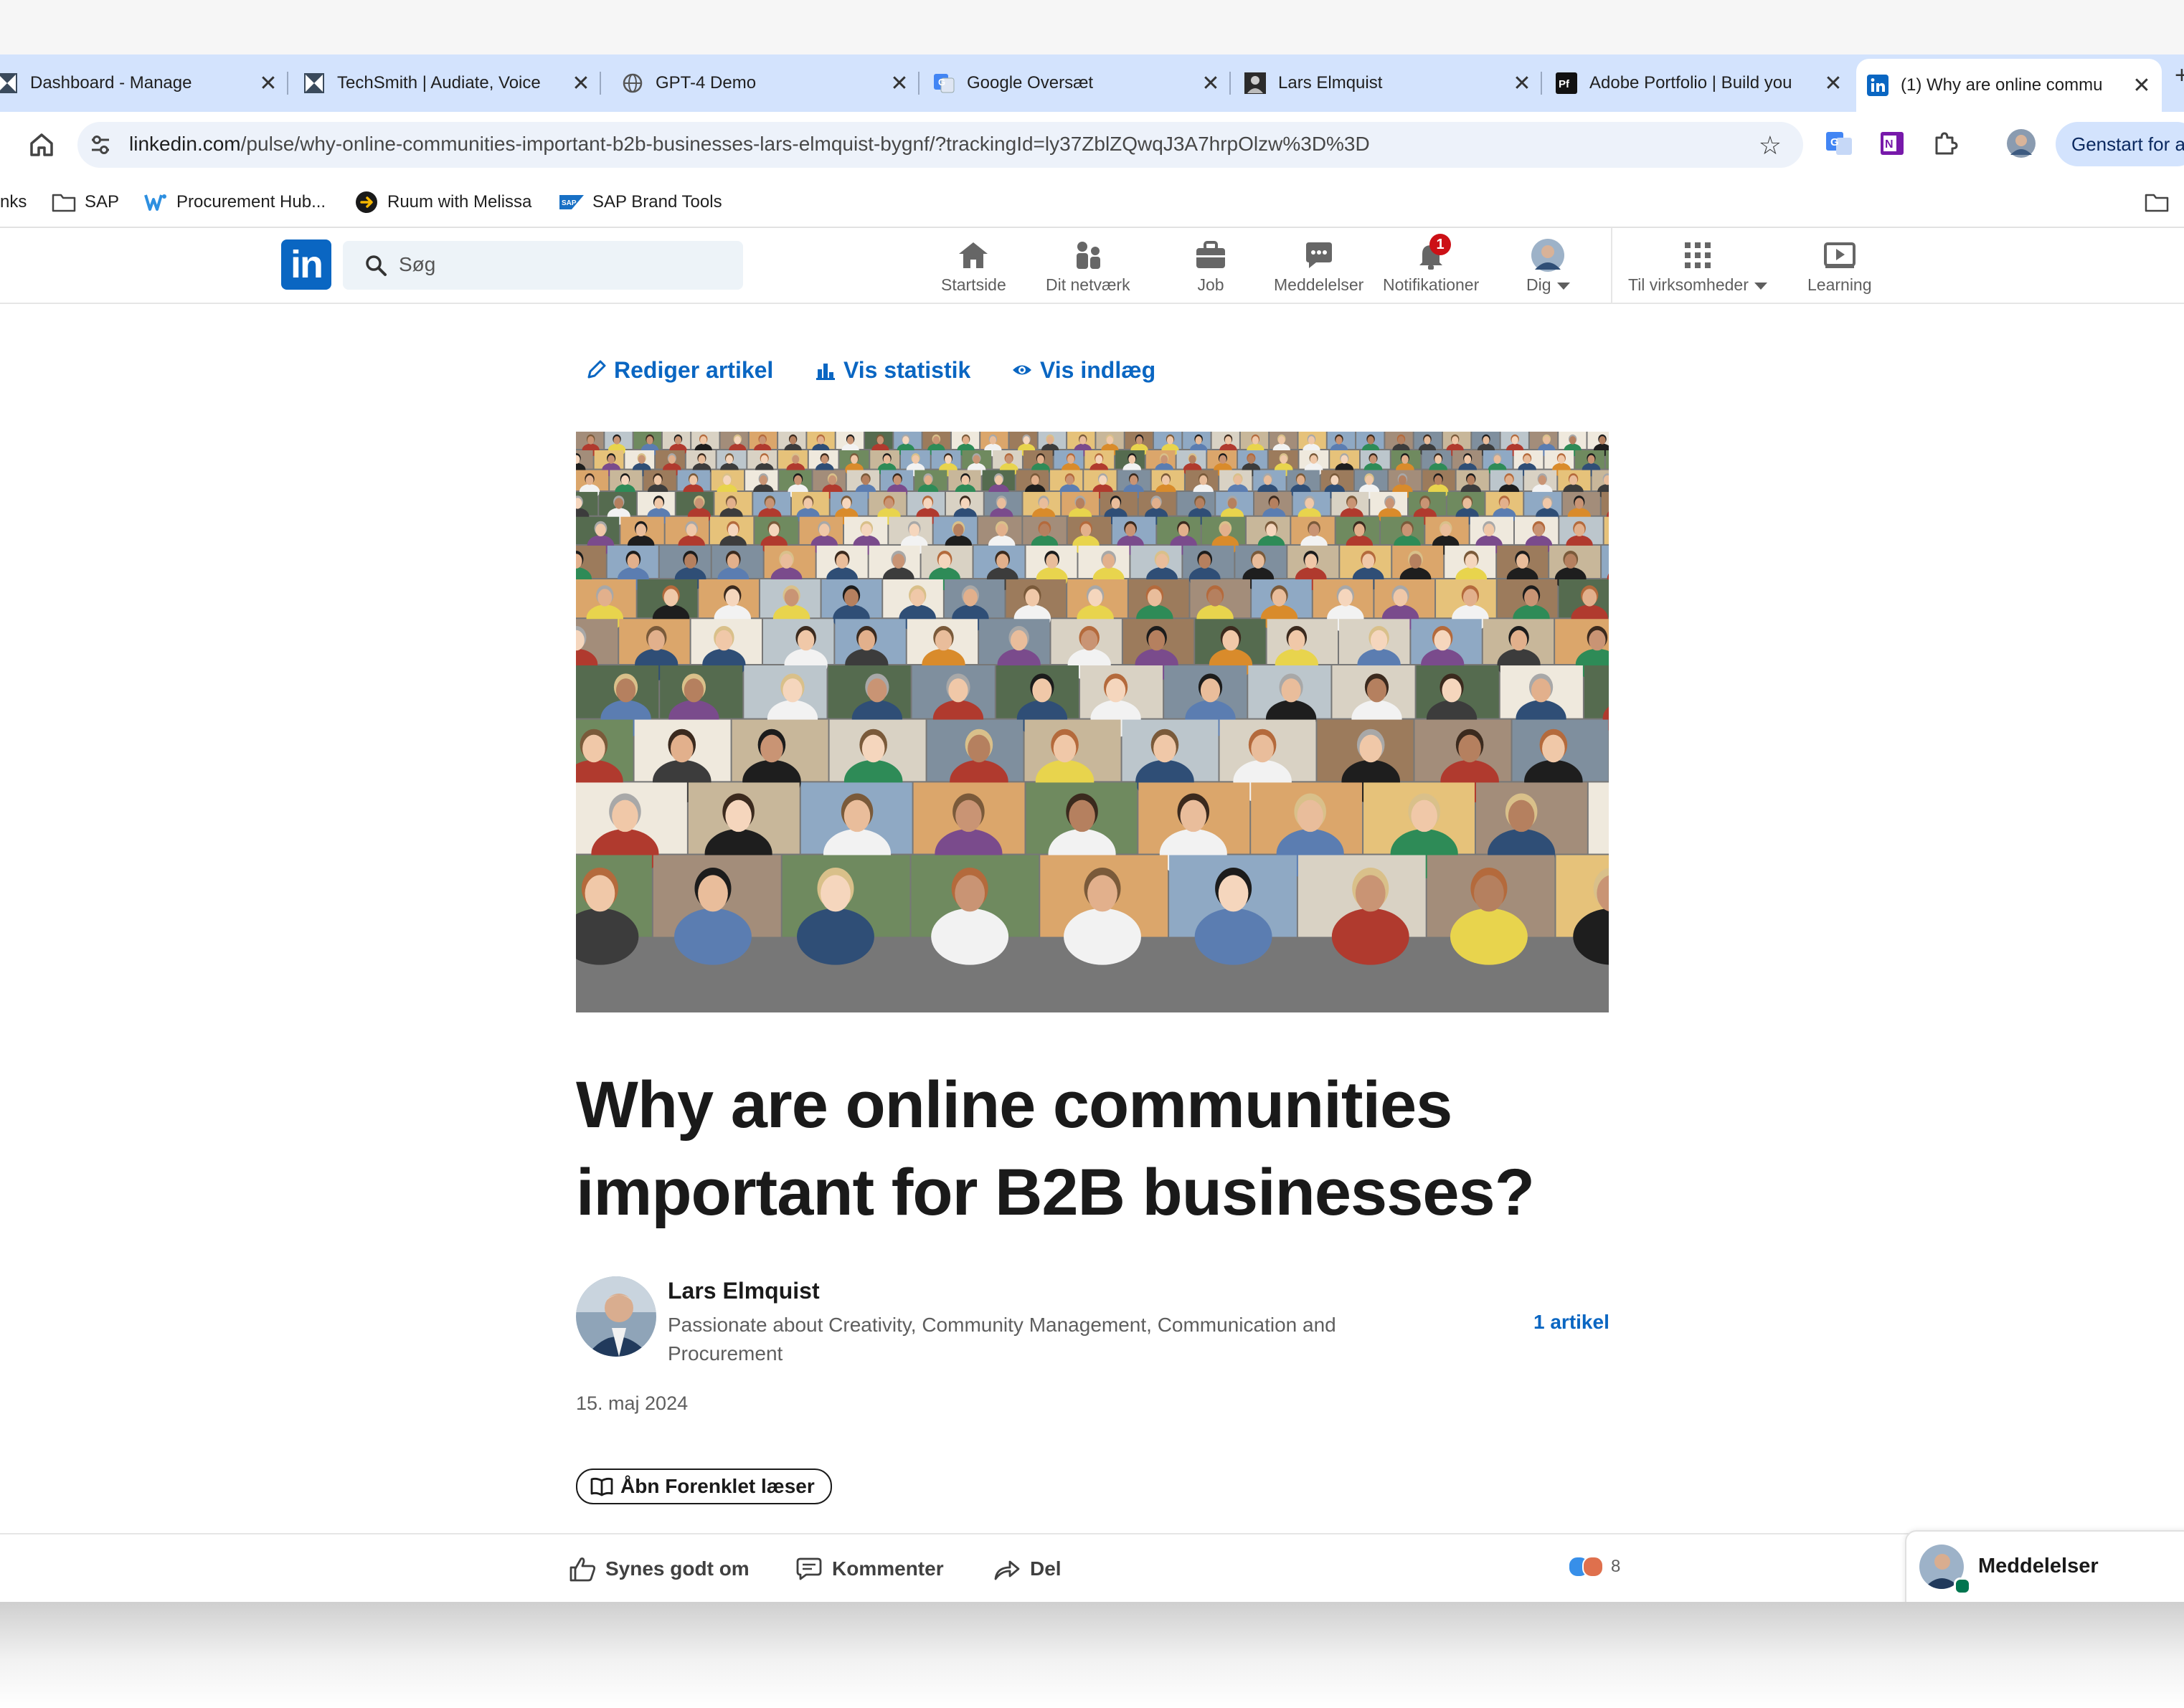 This screenshot has height=1708, width=2184. What do you see at coordinates (809, 1569) in the screenshot?
I see `comment-icon` at bounding box center [809, 1569].